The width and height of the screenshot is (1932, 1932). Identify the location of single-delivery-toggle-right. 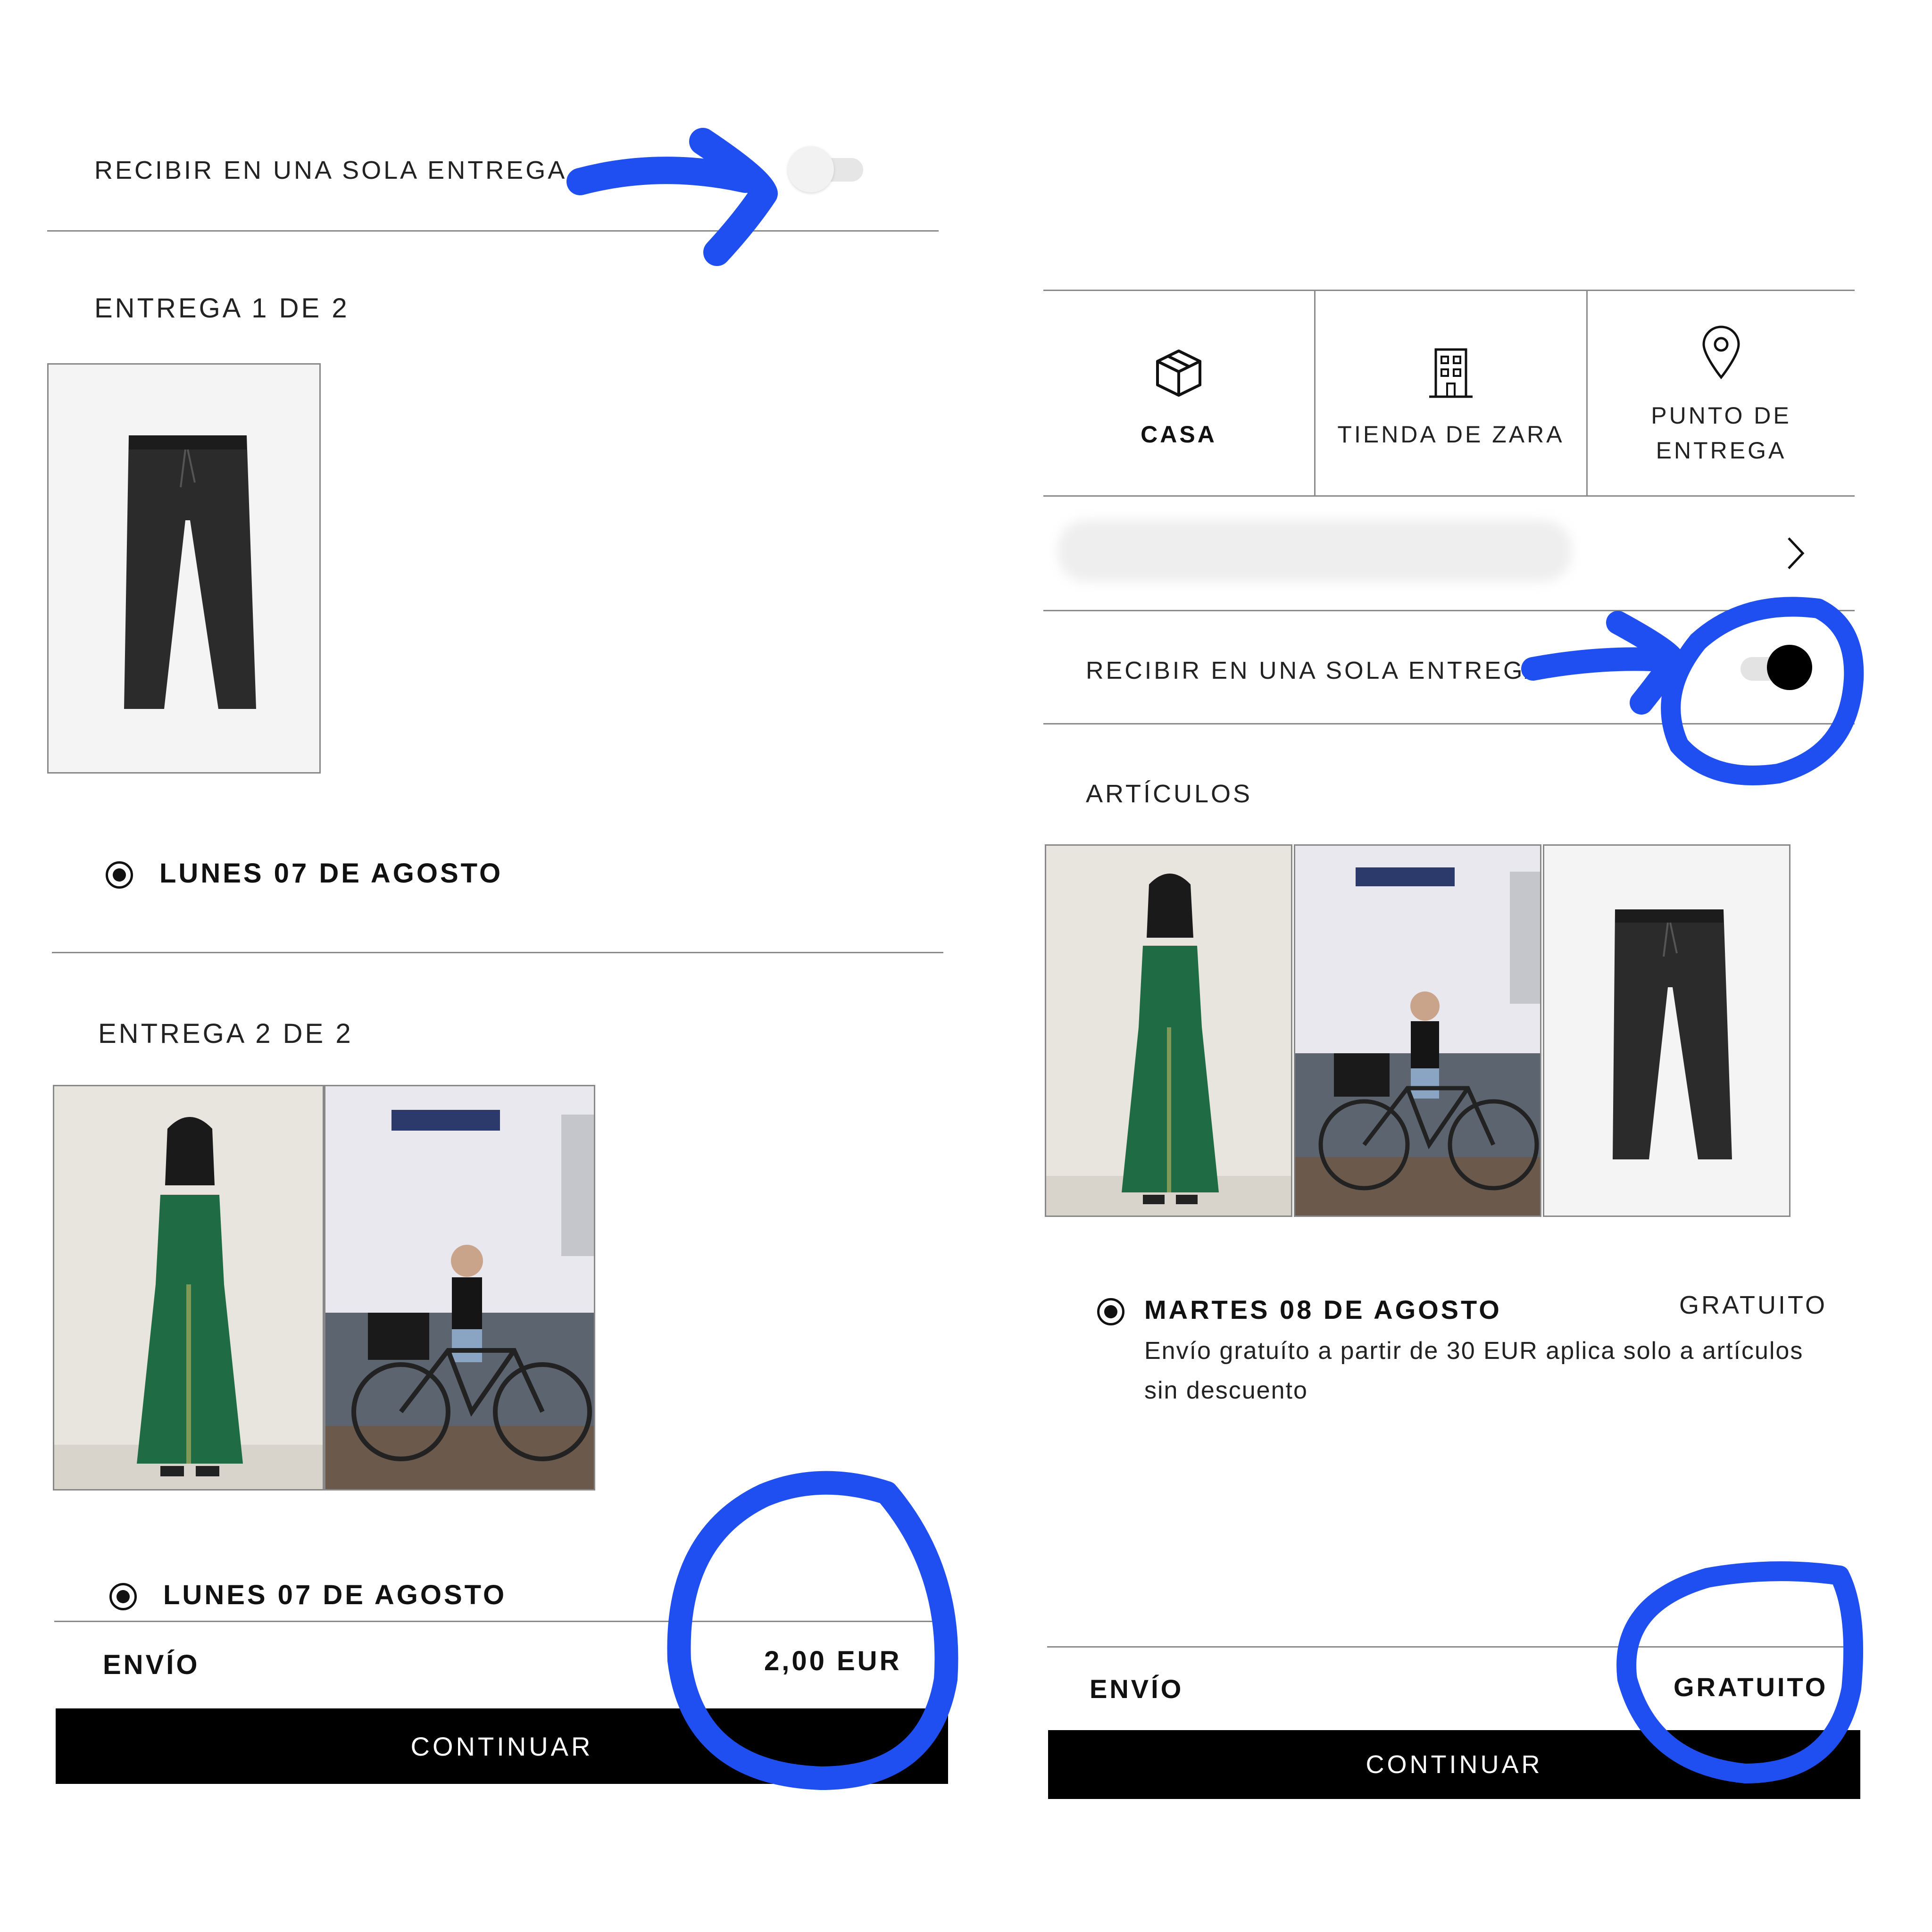
(1776, 667).